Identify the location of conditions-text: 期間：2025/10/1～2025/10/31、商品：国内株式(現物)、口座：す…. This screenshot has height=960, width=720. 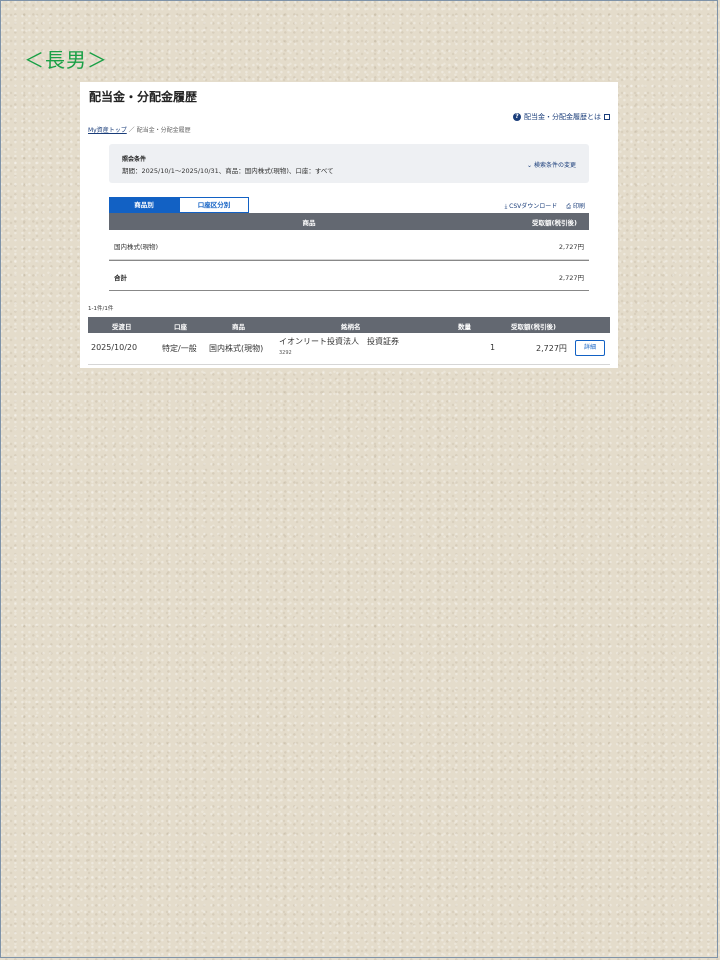
(228, 171).